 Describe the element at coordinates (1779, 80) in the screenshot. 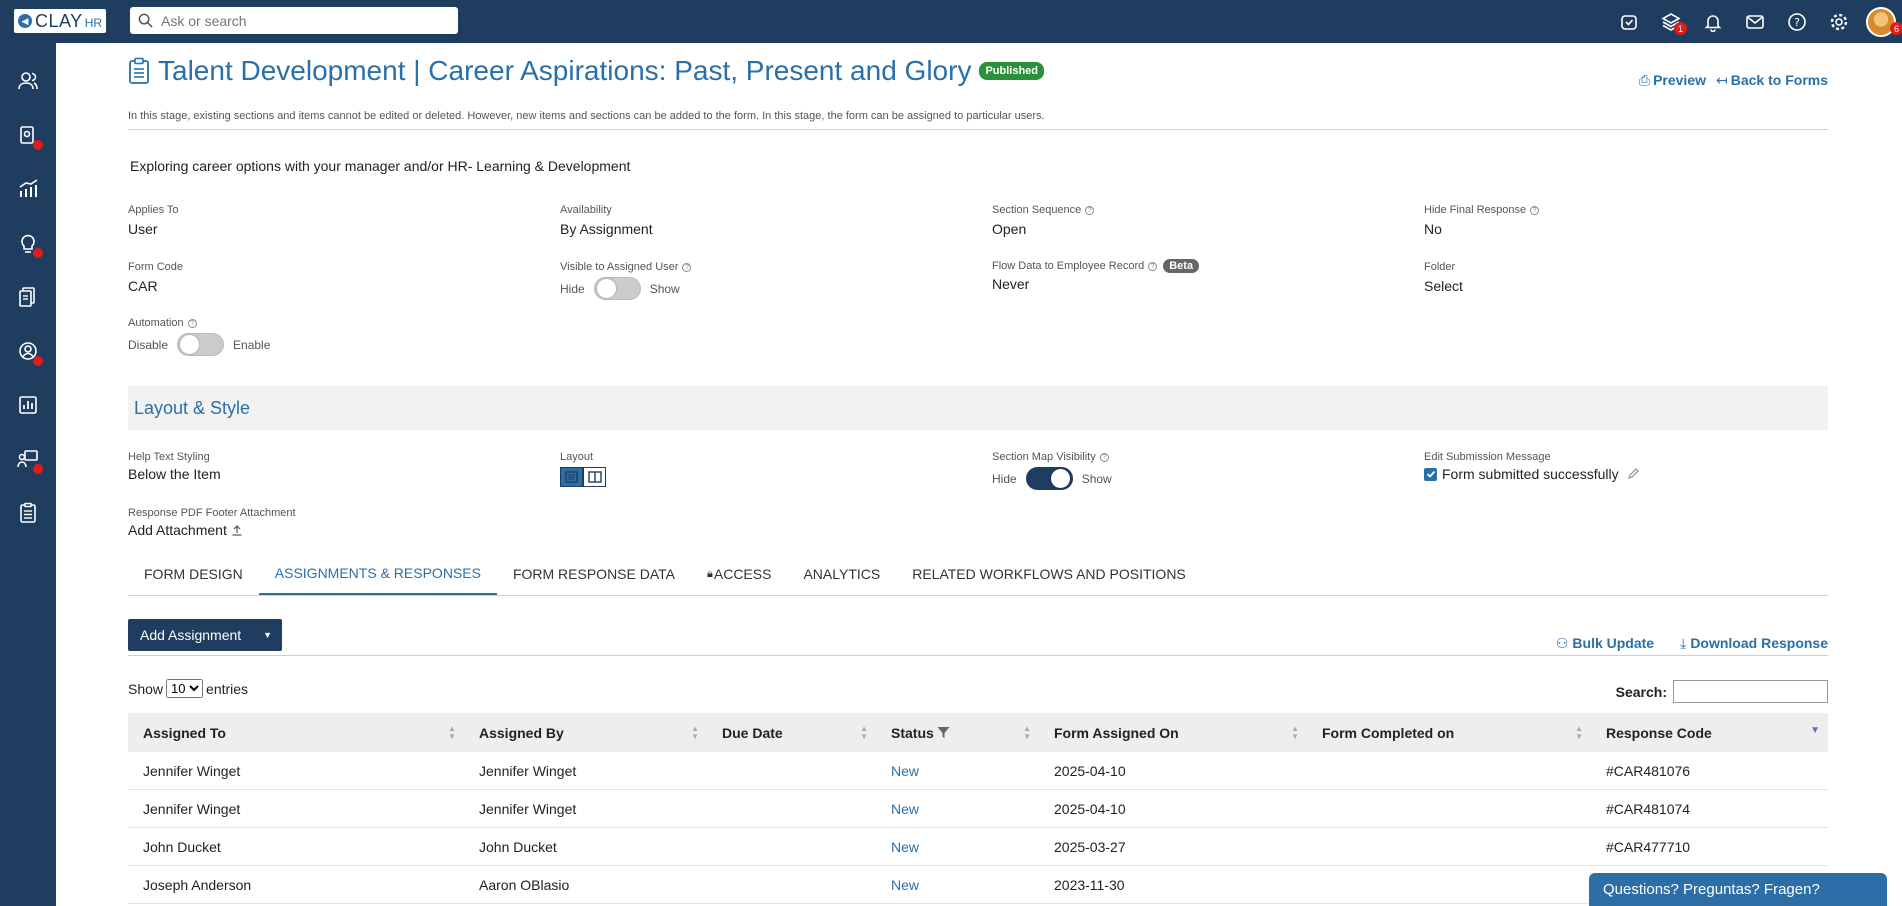

I see `back-label: Back to Forms` at that location.